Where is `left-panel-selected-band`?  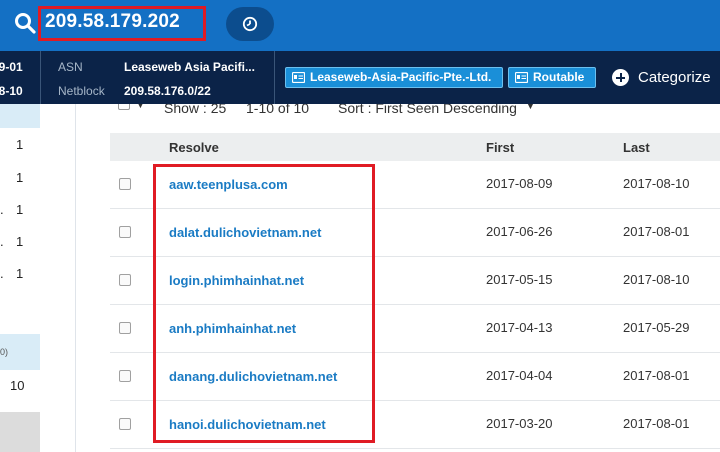 left-panel-selected-band is located at coordinates (20, 116).